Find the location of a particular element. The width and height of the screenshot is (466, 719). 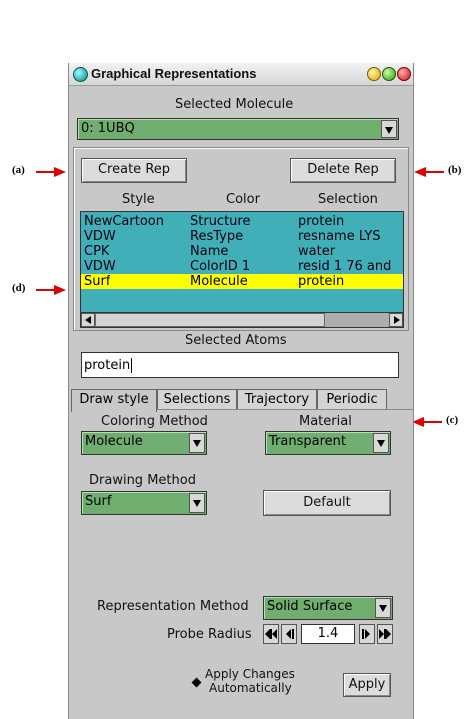

tab-draw-style: Draw style is located at coordinates (114, 400).